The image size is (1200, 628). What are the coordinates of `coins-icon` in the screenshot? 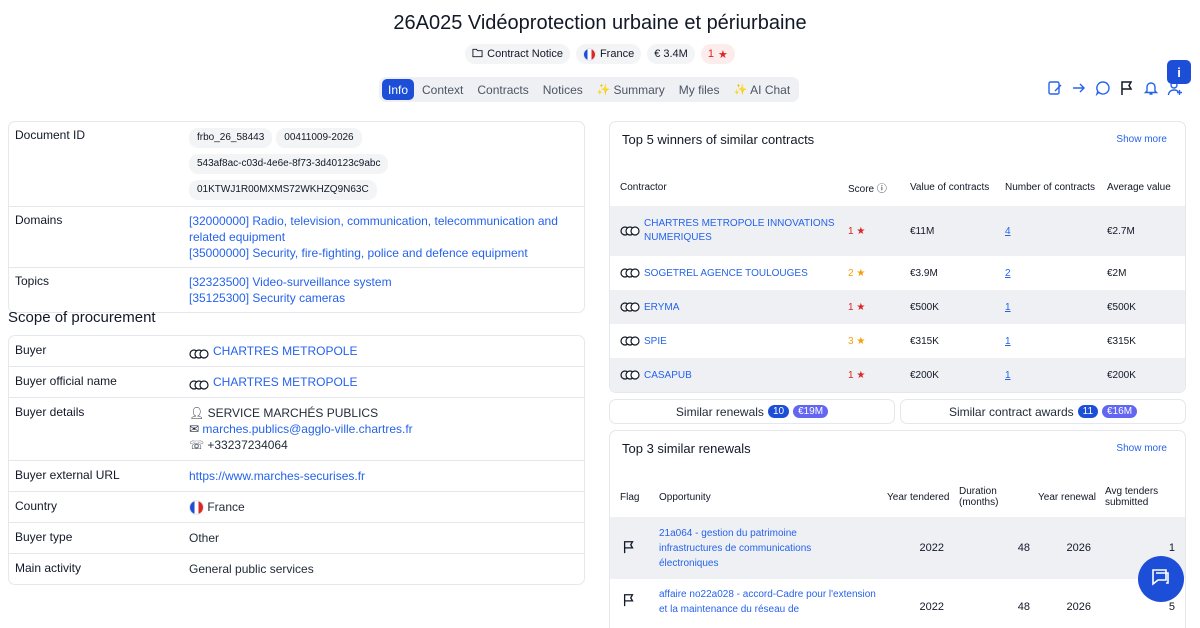 It's located at (630, 341).